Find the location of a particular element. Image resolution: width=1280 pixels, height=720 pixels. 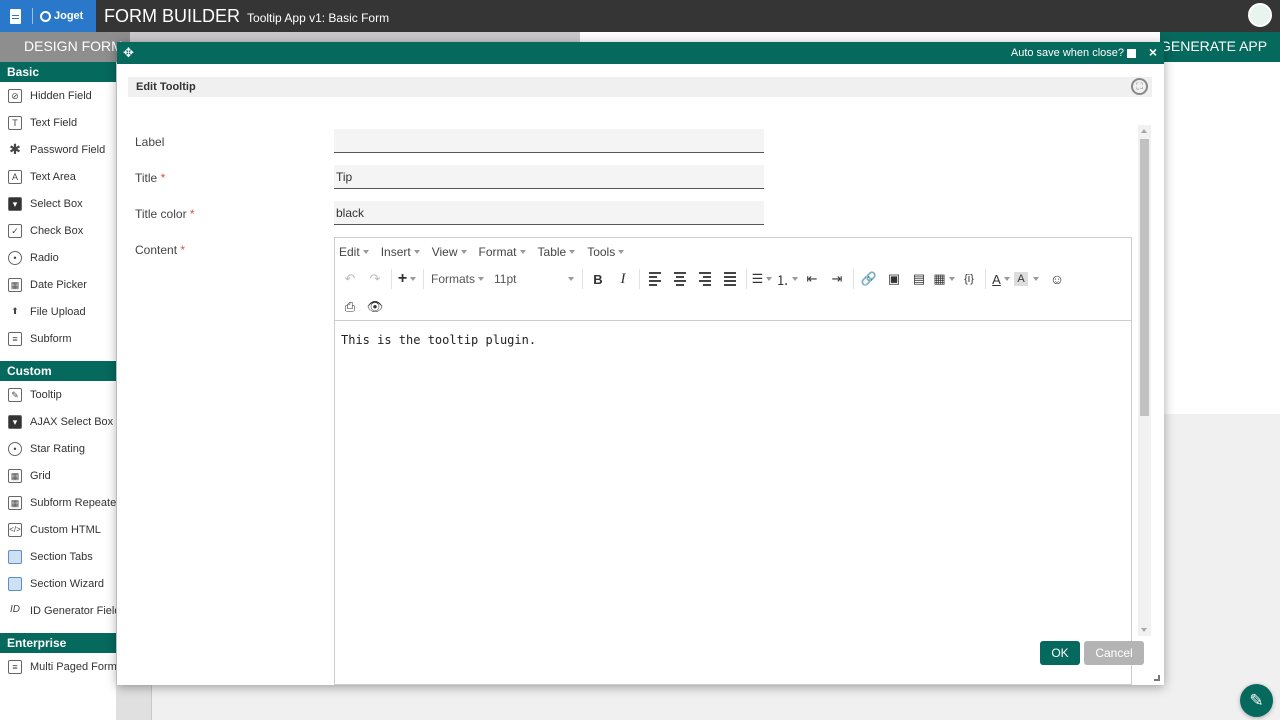

autosave-checkbox is located at coordinates (1131, 53).